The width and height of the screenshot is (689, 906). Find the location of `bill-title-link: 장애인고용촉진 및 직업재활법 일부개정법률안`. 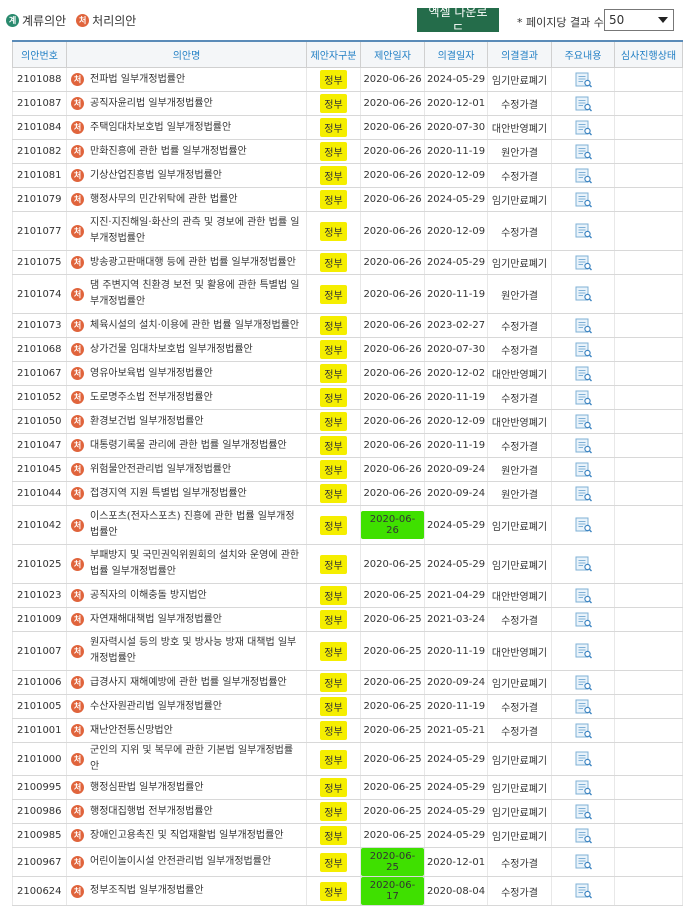

bill-title-link: 장애인고용촉진 및 직업재활법 일부개정법률안 is located at coordinates (187, 836).